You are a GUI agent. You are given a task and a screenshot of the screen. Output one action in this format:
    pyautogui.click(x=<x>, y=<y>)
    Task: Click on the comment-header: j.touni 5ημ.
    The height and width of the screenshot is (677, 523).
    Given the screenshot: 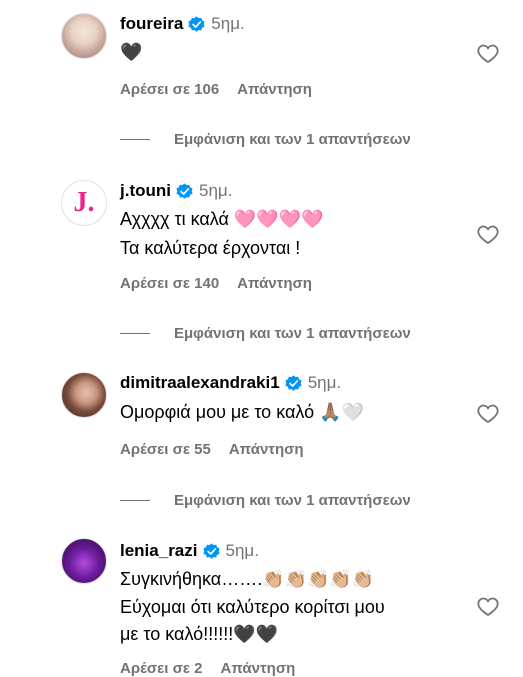 What is the action you would take?
    pyautogui.click(x=176, y=191)
    